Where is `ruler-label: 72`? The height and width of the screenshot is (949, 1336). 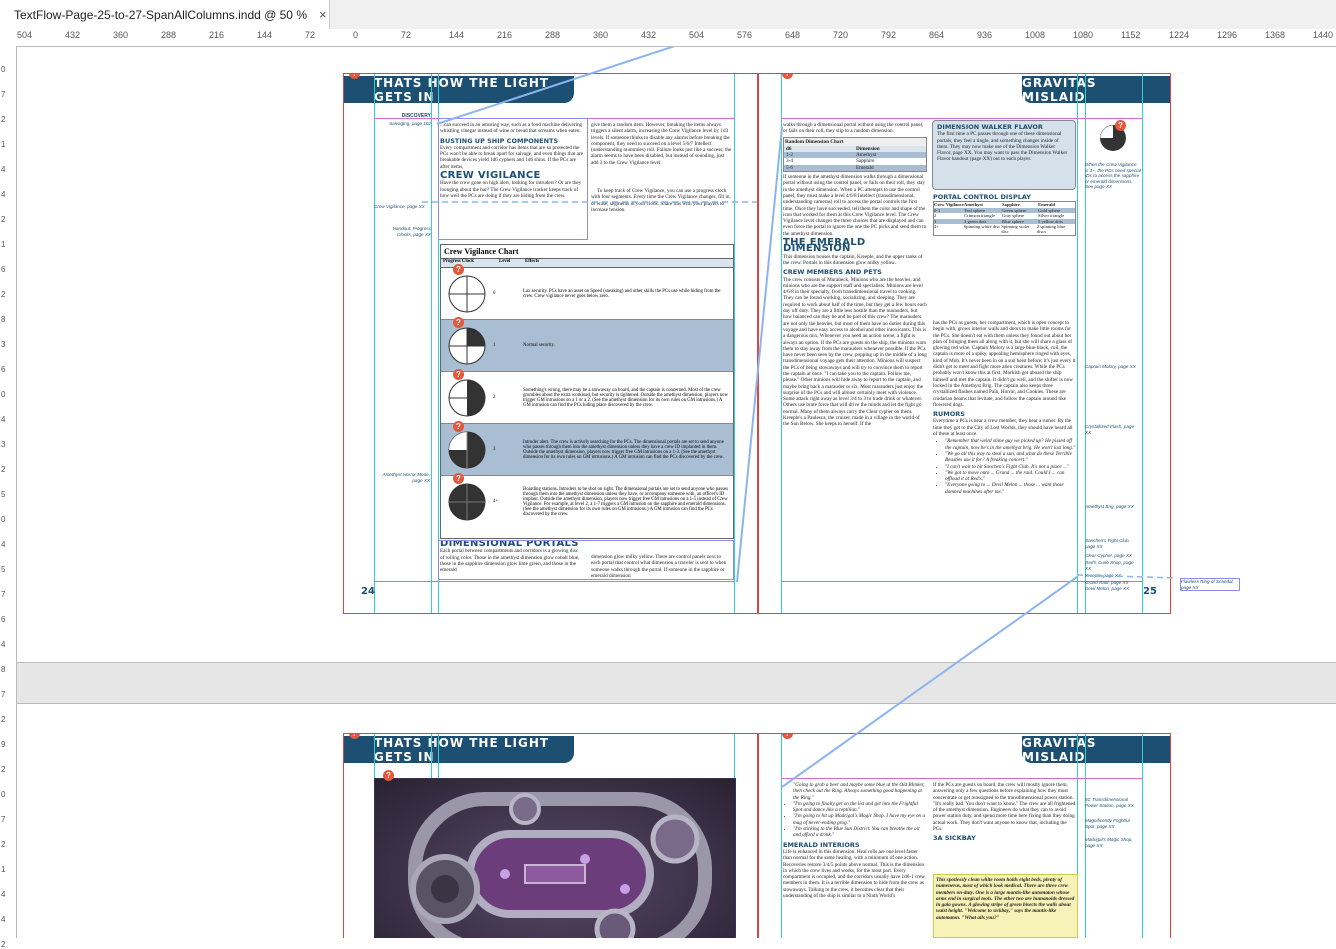 ruler-label: 72 is located at coordinates (406, 35).